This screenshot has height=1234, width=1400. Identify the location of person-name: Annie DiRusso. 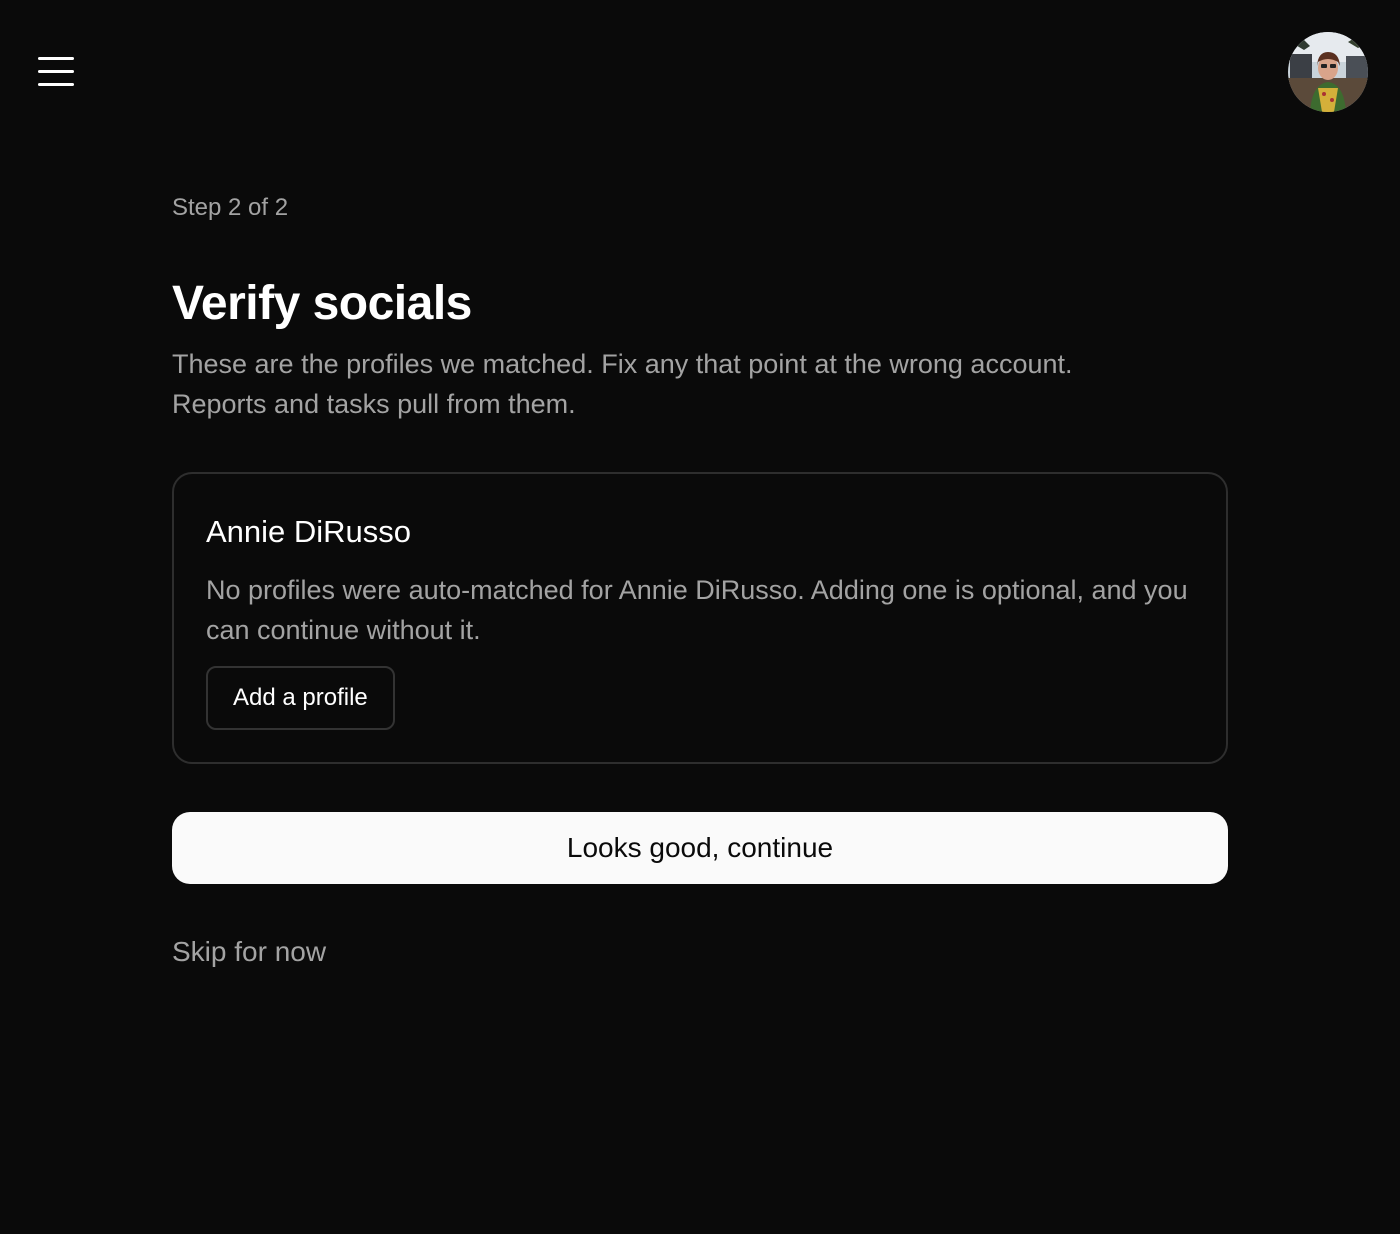
(309, 531).